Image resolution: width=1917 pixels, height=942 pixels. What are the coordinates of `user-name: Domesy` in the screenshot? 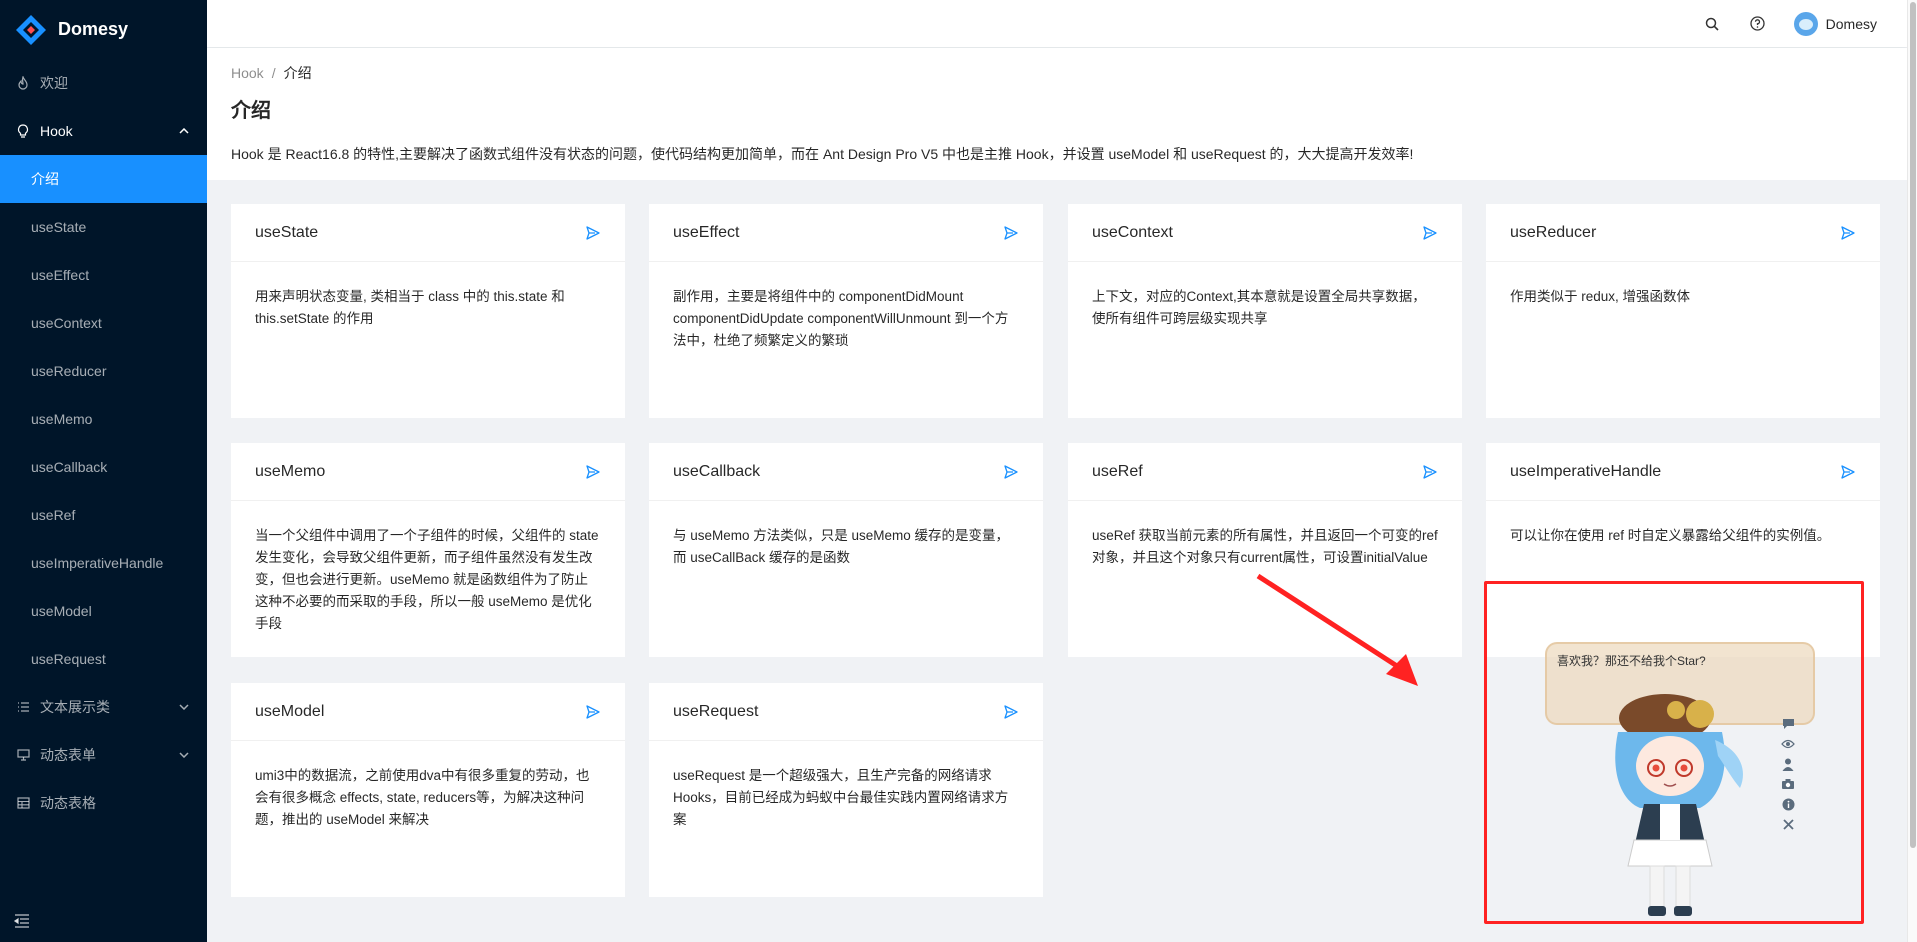 It's located at (1851, 24).